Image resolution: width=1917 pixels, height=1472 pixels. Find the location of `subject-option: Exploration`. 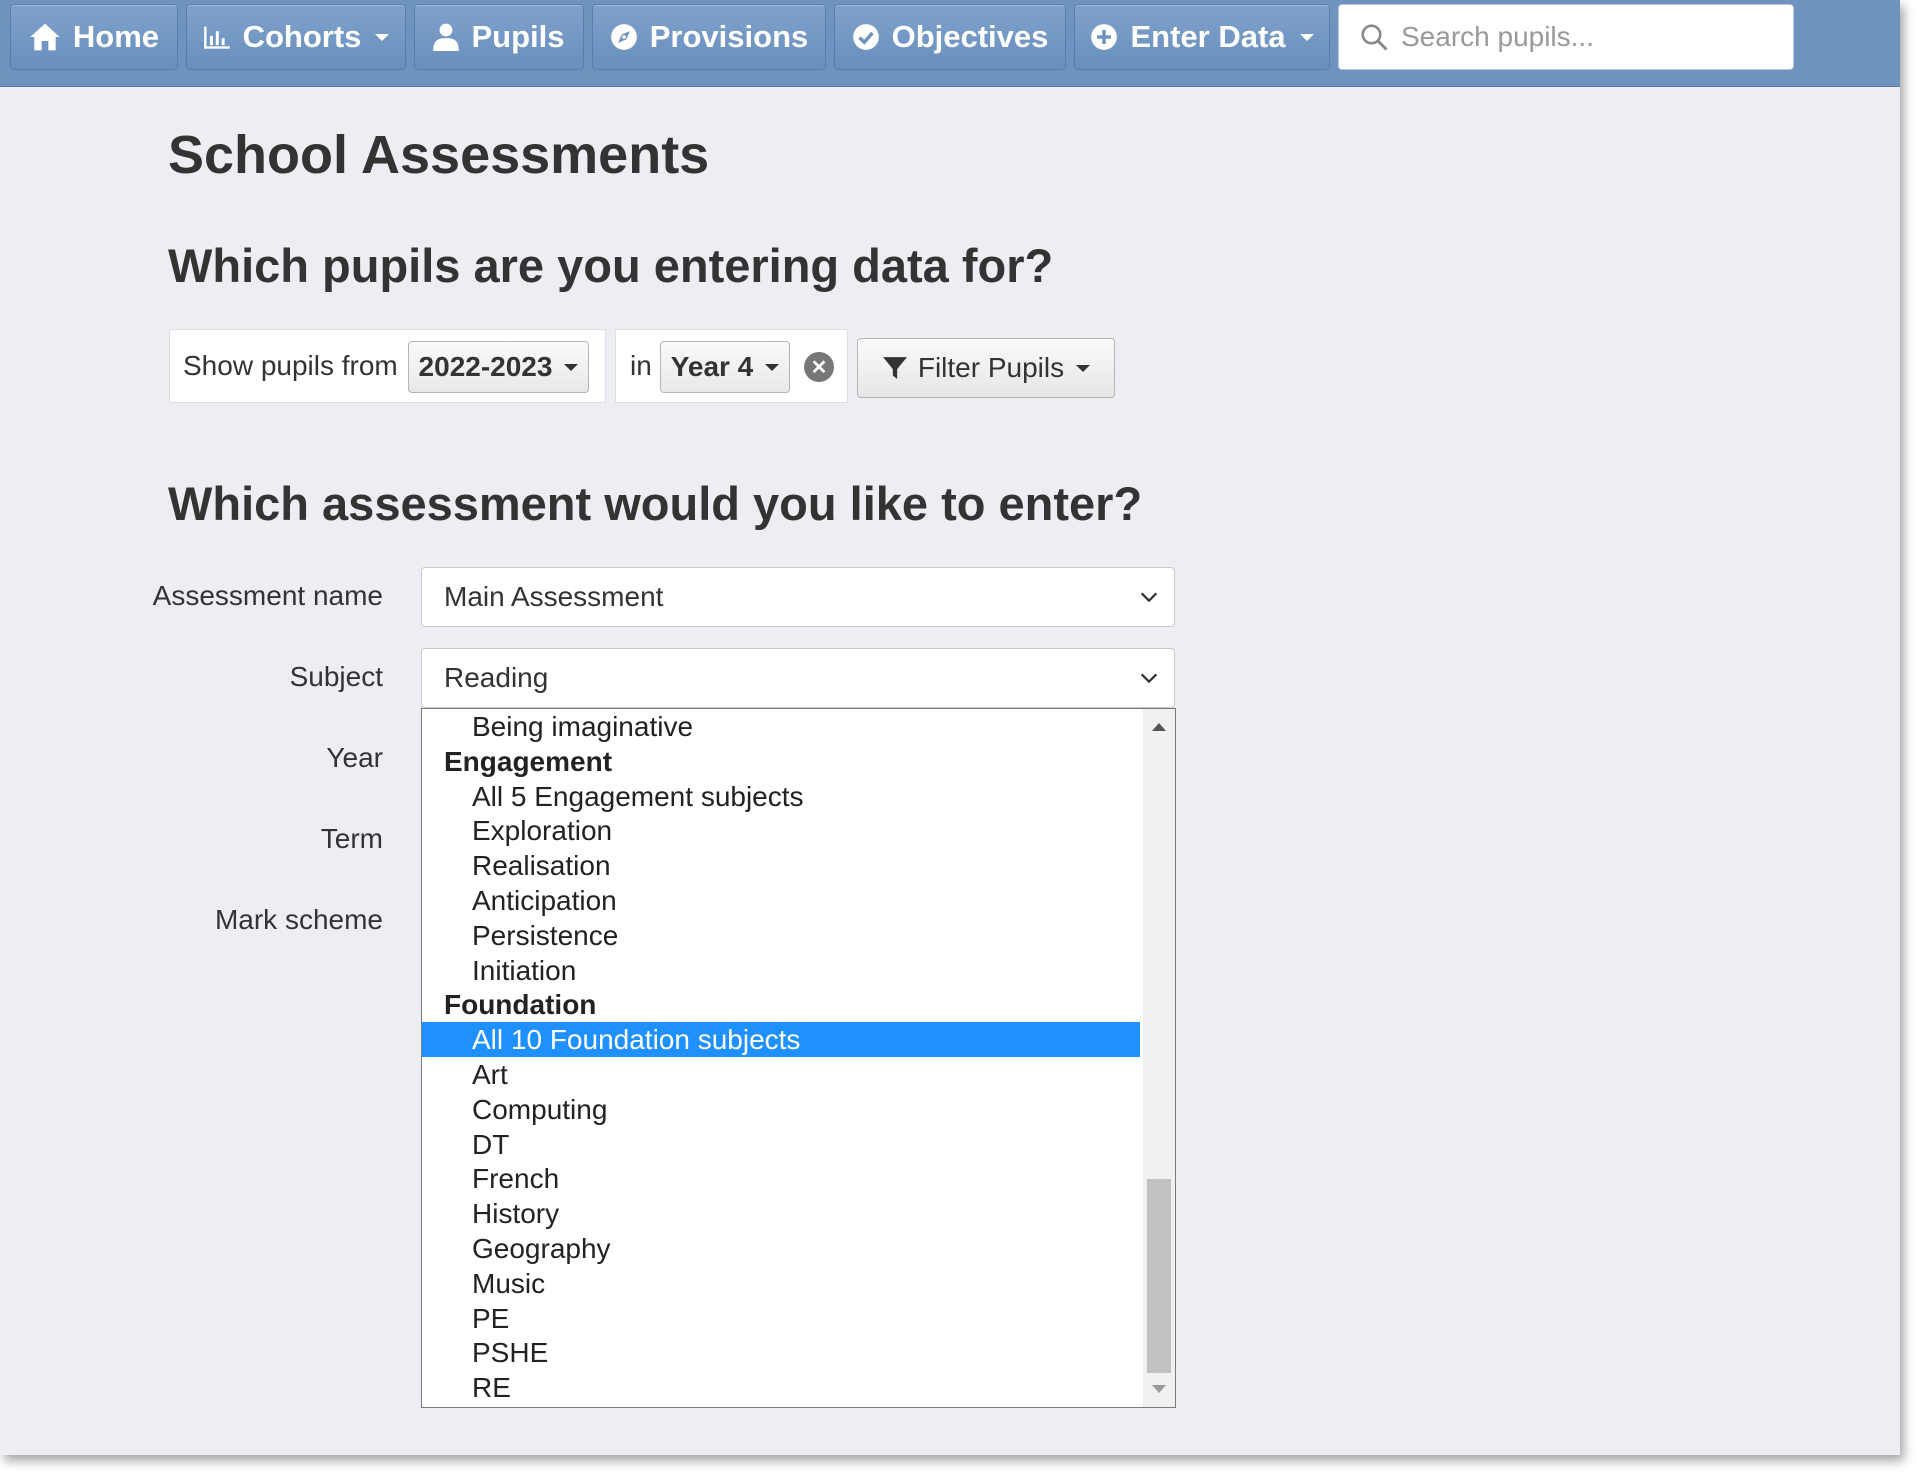

subject-option: Exploration is located at coordinates (781, 830).